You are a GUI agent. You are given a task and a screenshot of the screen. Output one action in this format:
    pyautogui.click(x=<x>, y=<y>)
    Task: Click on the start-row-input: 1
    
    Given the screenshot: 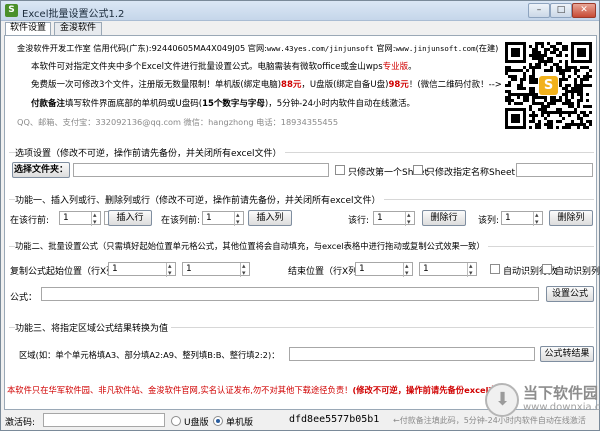 What is the action you would take?
    pyautogui.click(x=142, y=269)
    